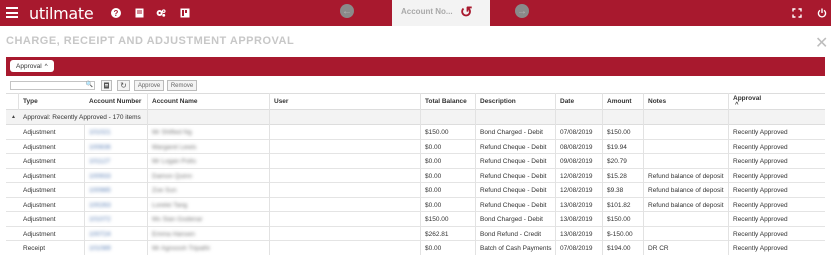 This screenshot has height=255, width=831. What do you see at coordinates (686, 190) in the screenshot?
I see `cell-notes: Refund balance of deposit` at bounding box center [686, 190].